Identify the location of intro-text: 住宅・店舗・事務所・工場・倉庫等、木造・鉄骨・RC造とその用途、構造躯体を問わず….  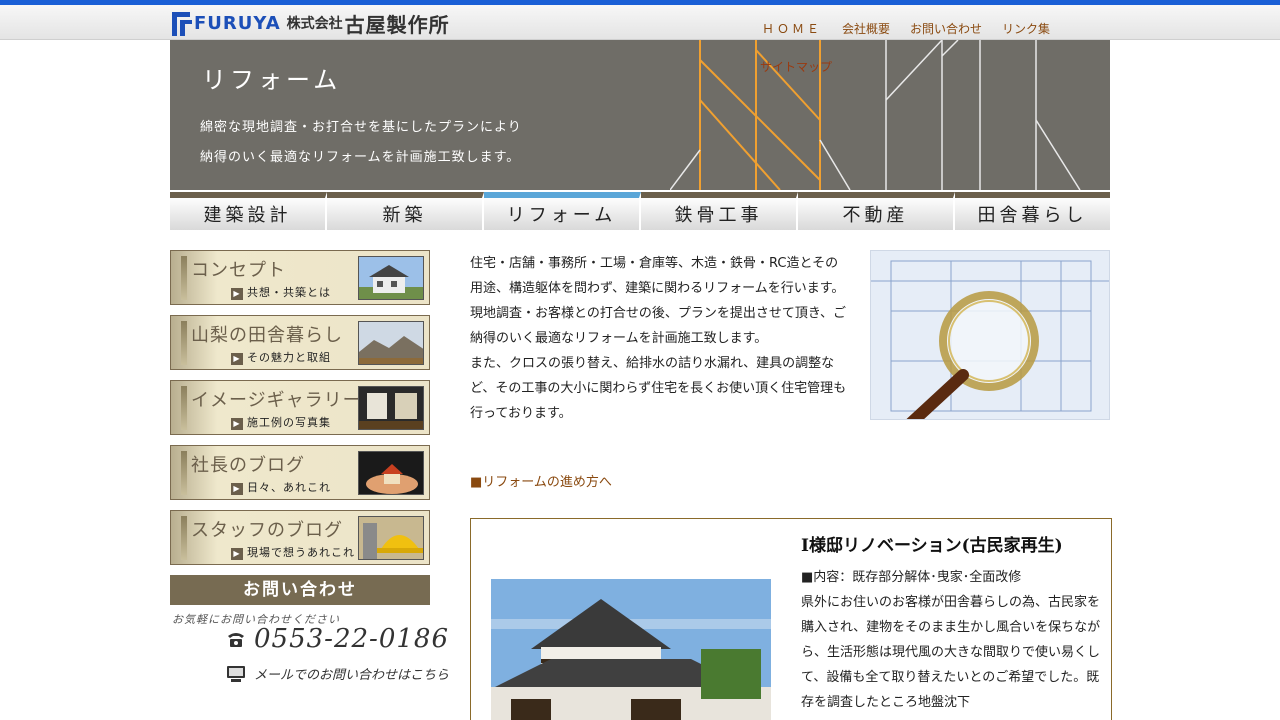
(660, 338).